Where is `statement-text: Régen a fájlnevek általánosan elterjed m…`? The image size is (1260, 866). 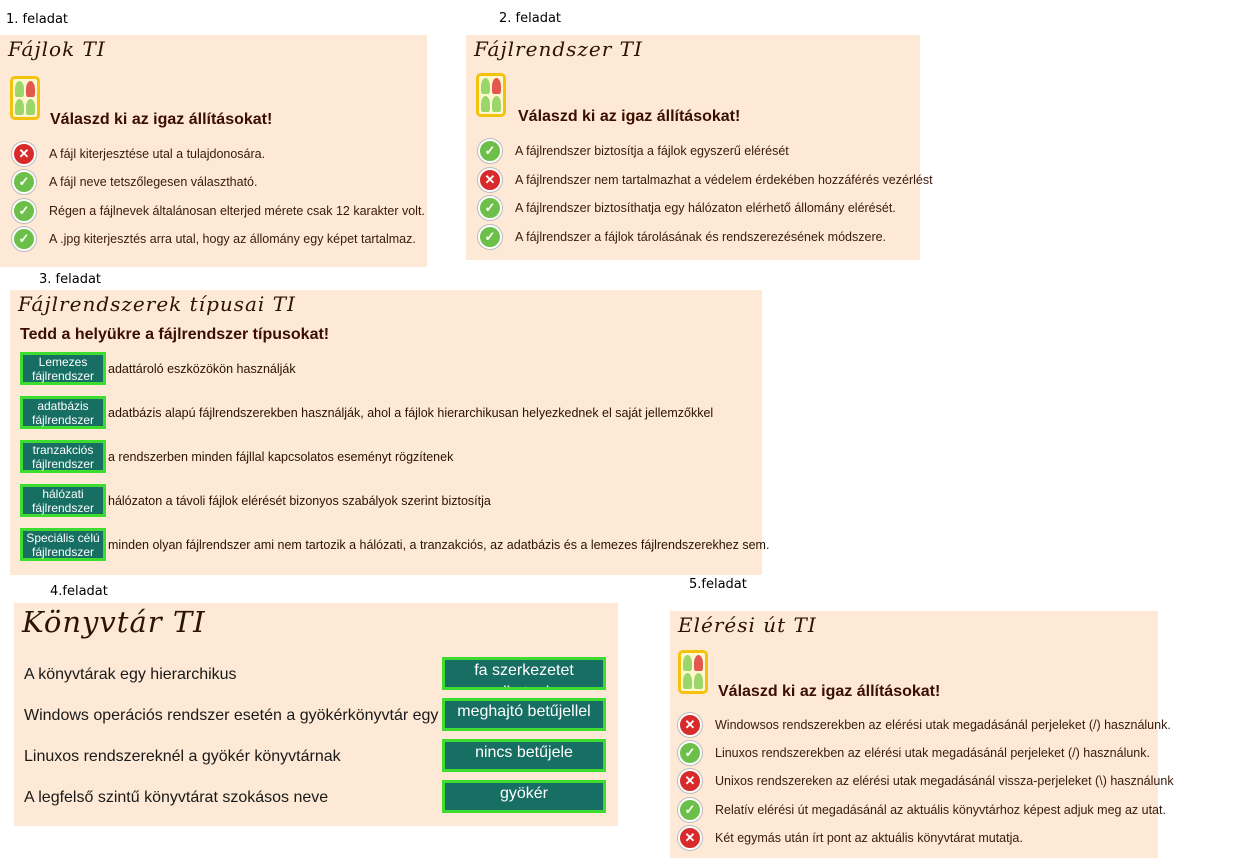 statement-text: Régen a fájlnevek általánosan elterjed m… is located at coordinates (237, 211).